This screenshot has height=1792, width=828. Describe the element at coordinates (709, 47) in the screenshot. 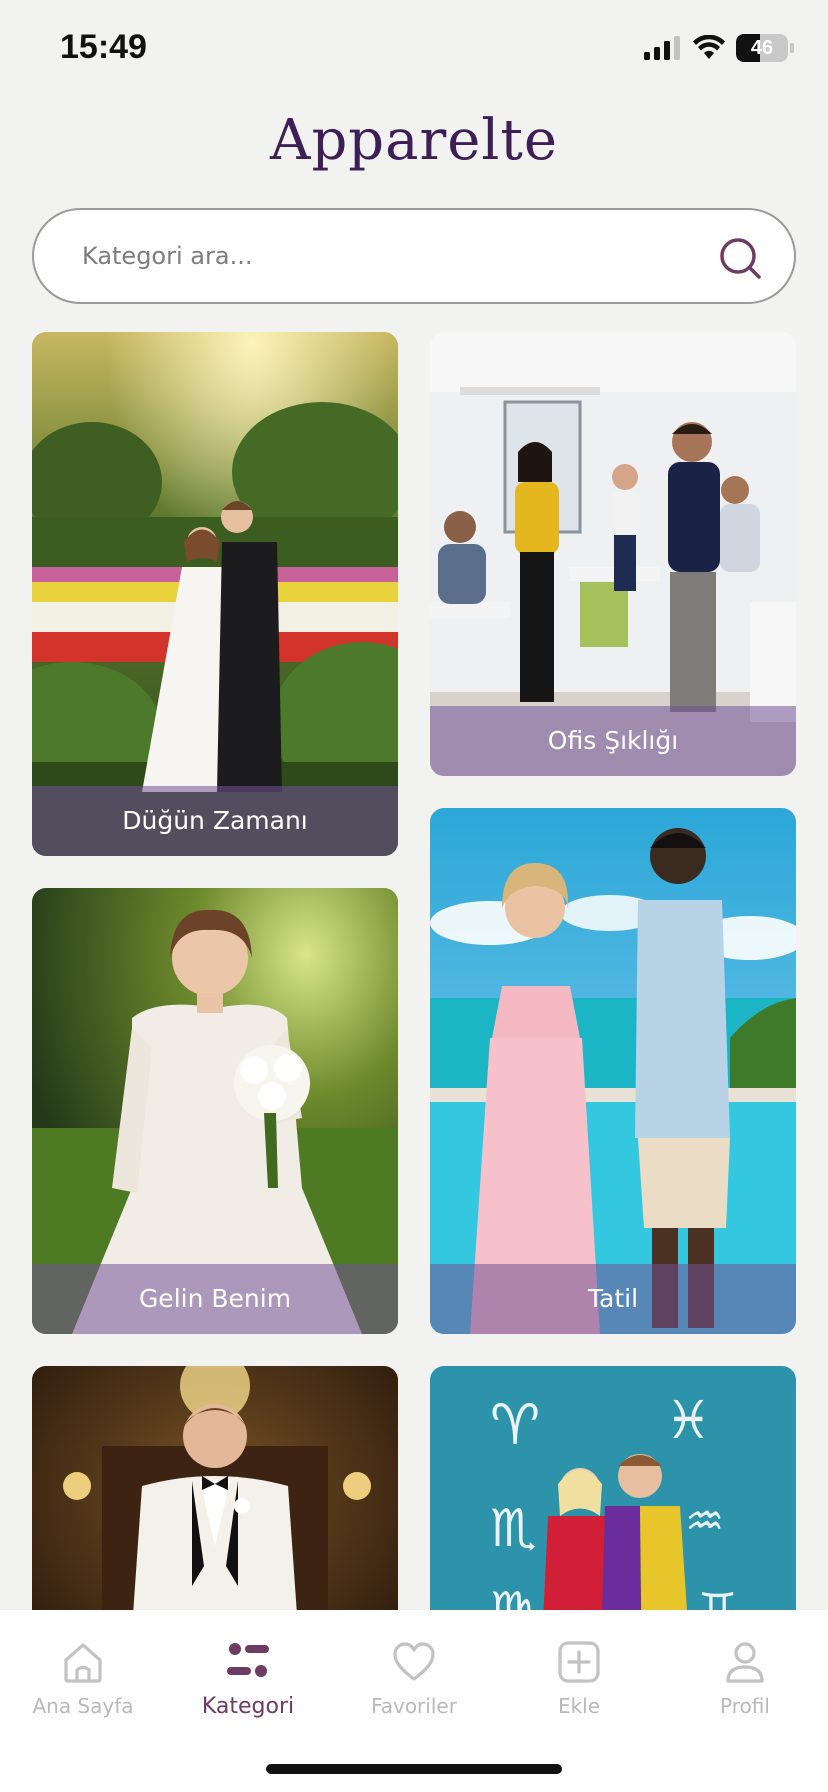

I see `wifi-icon` at that location.